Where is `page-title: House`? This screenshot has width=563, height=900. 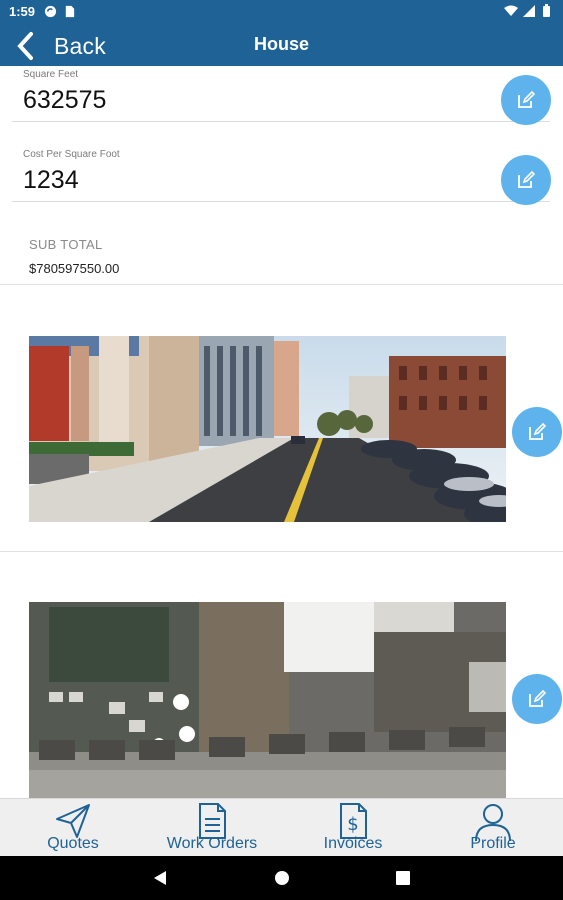 page-title: House is located at coordinates (281, 44).